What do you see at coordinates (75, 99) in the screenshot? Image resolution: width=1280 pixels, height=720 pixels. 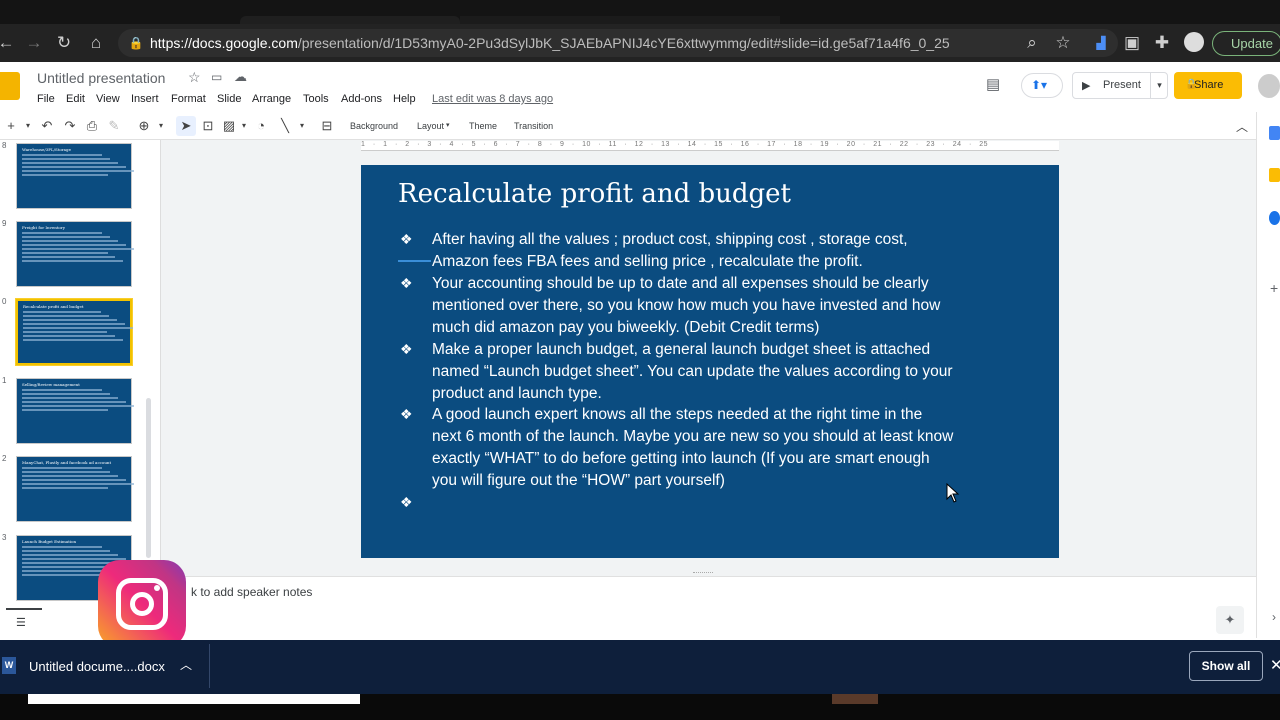 I see `menu-edit: Edit` at bounding box center [75, 99].